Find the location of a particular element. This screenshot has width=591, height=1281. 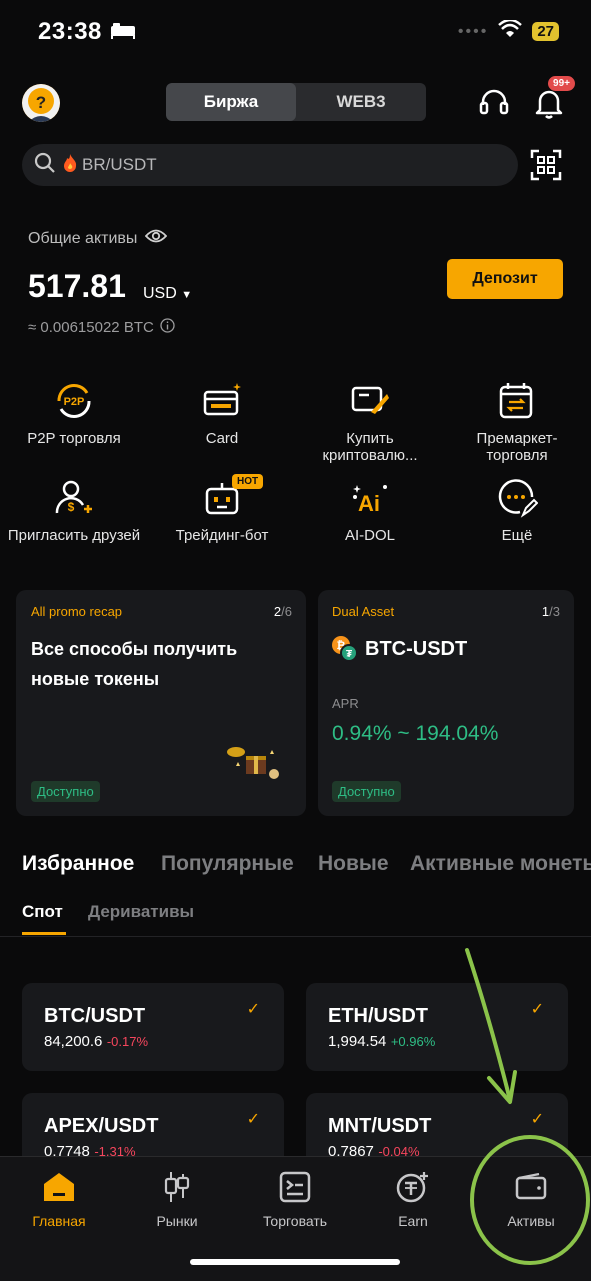

btc-usdt-coin-icon: ₿ ₮ is located at coordinates (345, 651).